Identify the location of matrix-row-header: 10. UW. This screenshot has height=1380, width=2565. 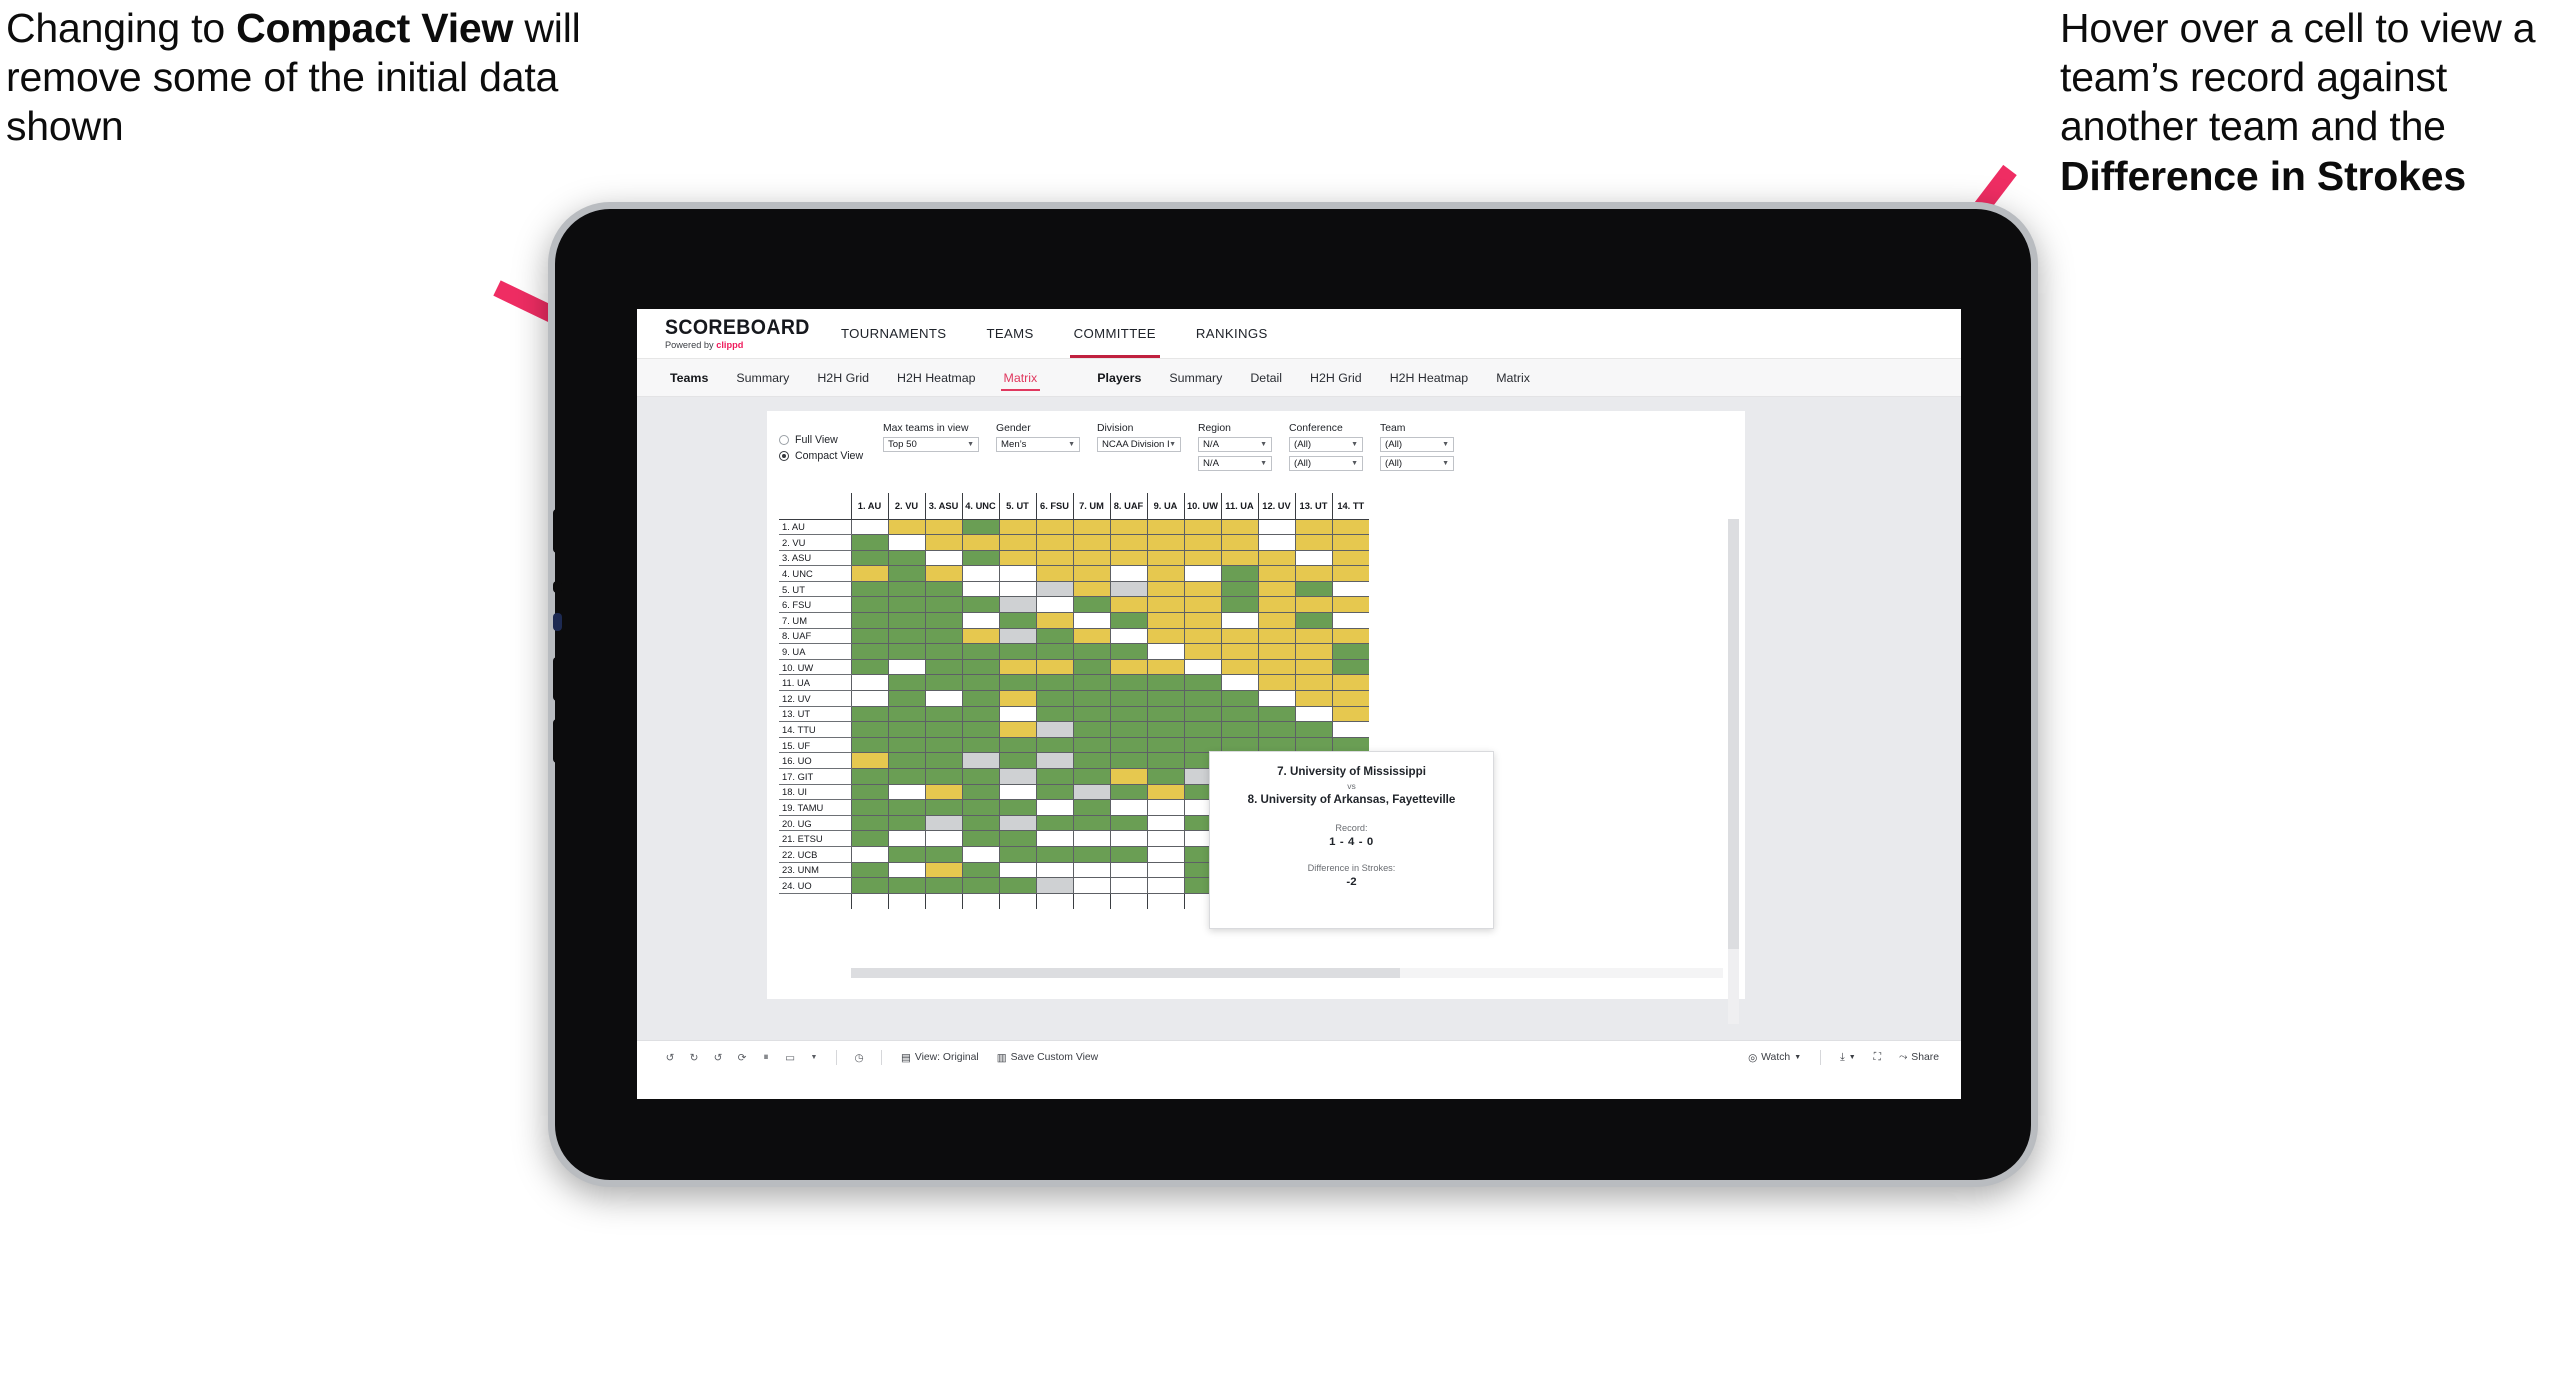
(815, 667).